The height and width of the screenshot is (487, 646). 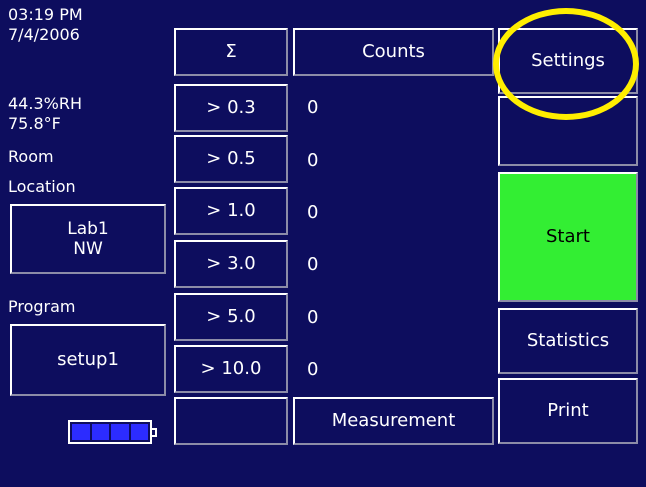 I want to click on measurement-button: Measurement, so click(x=393, y=421).